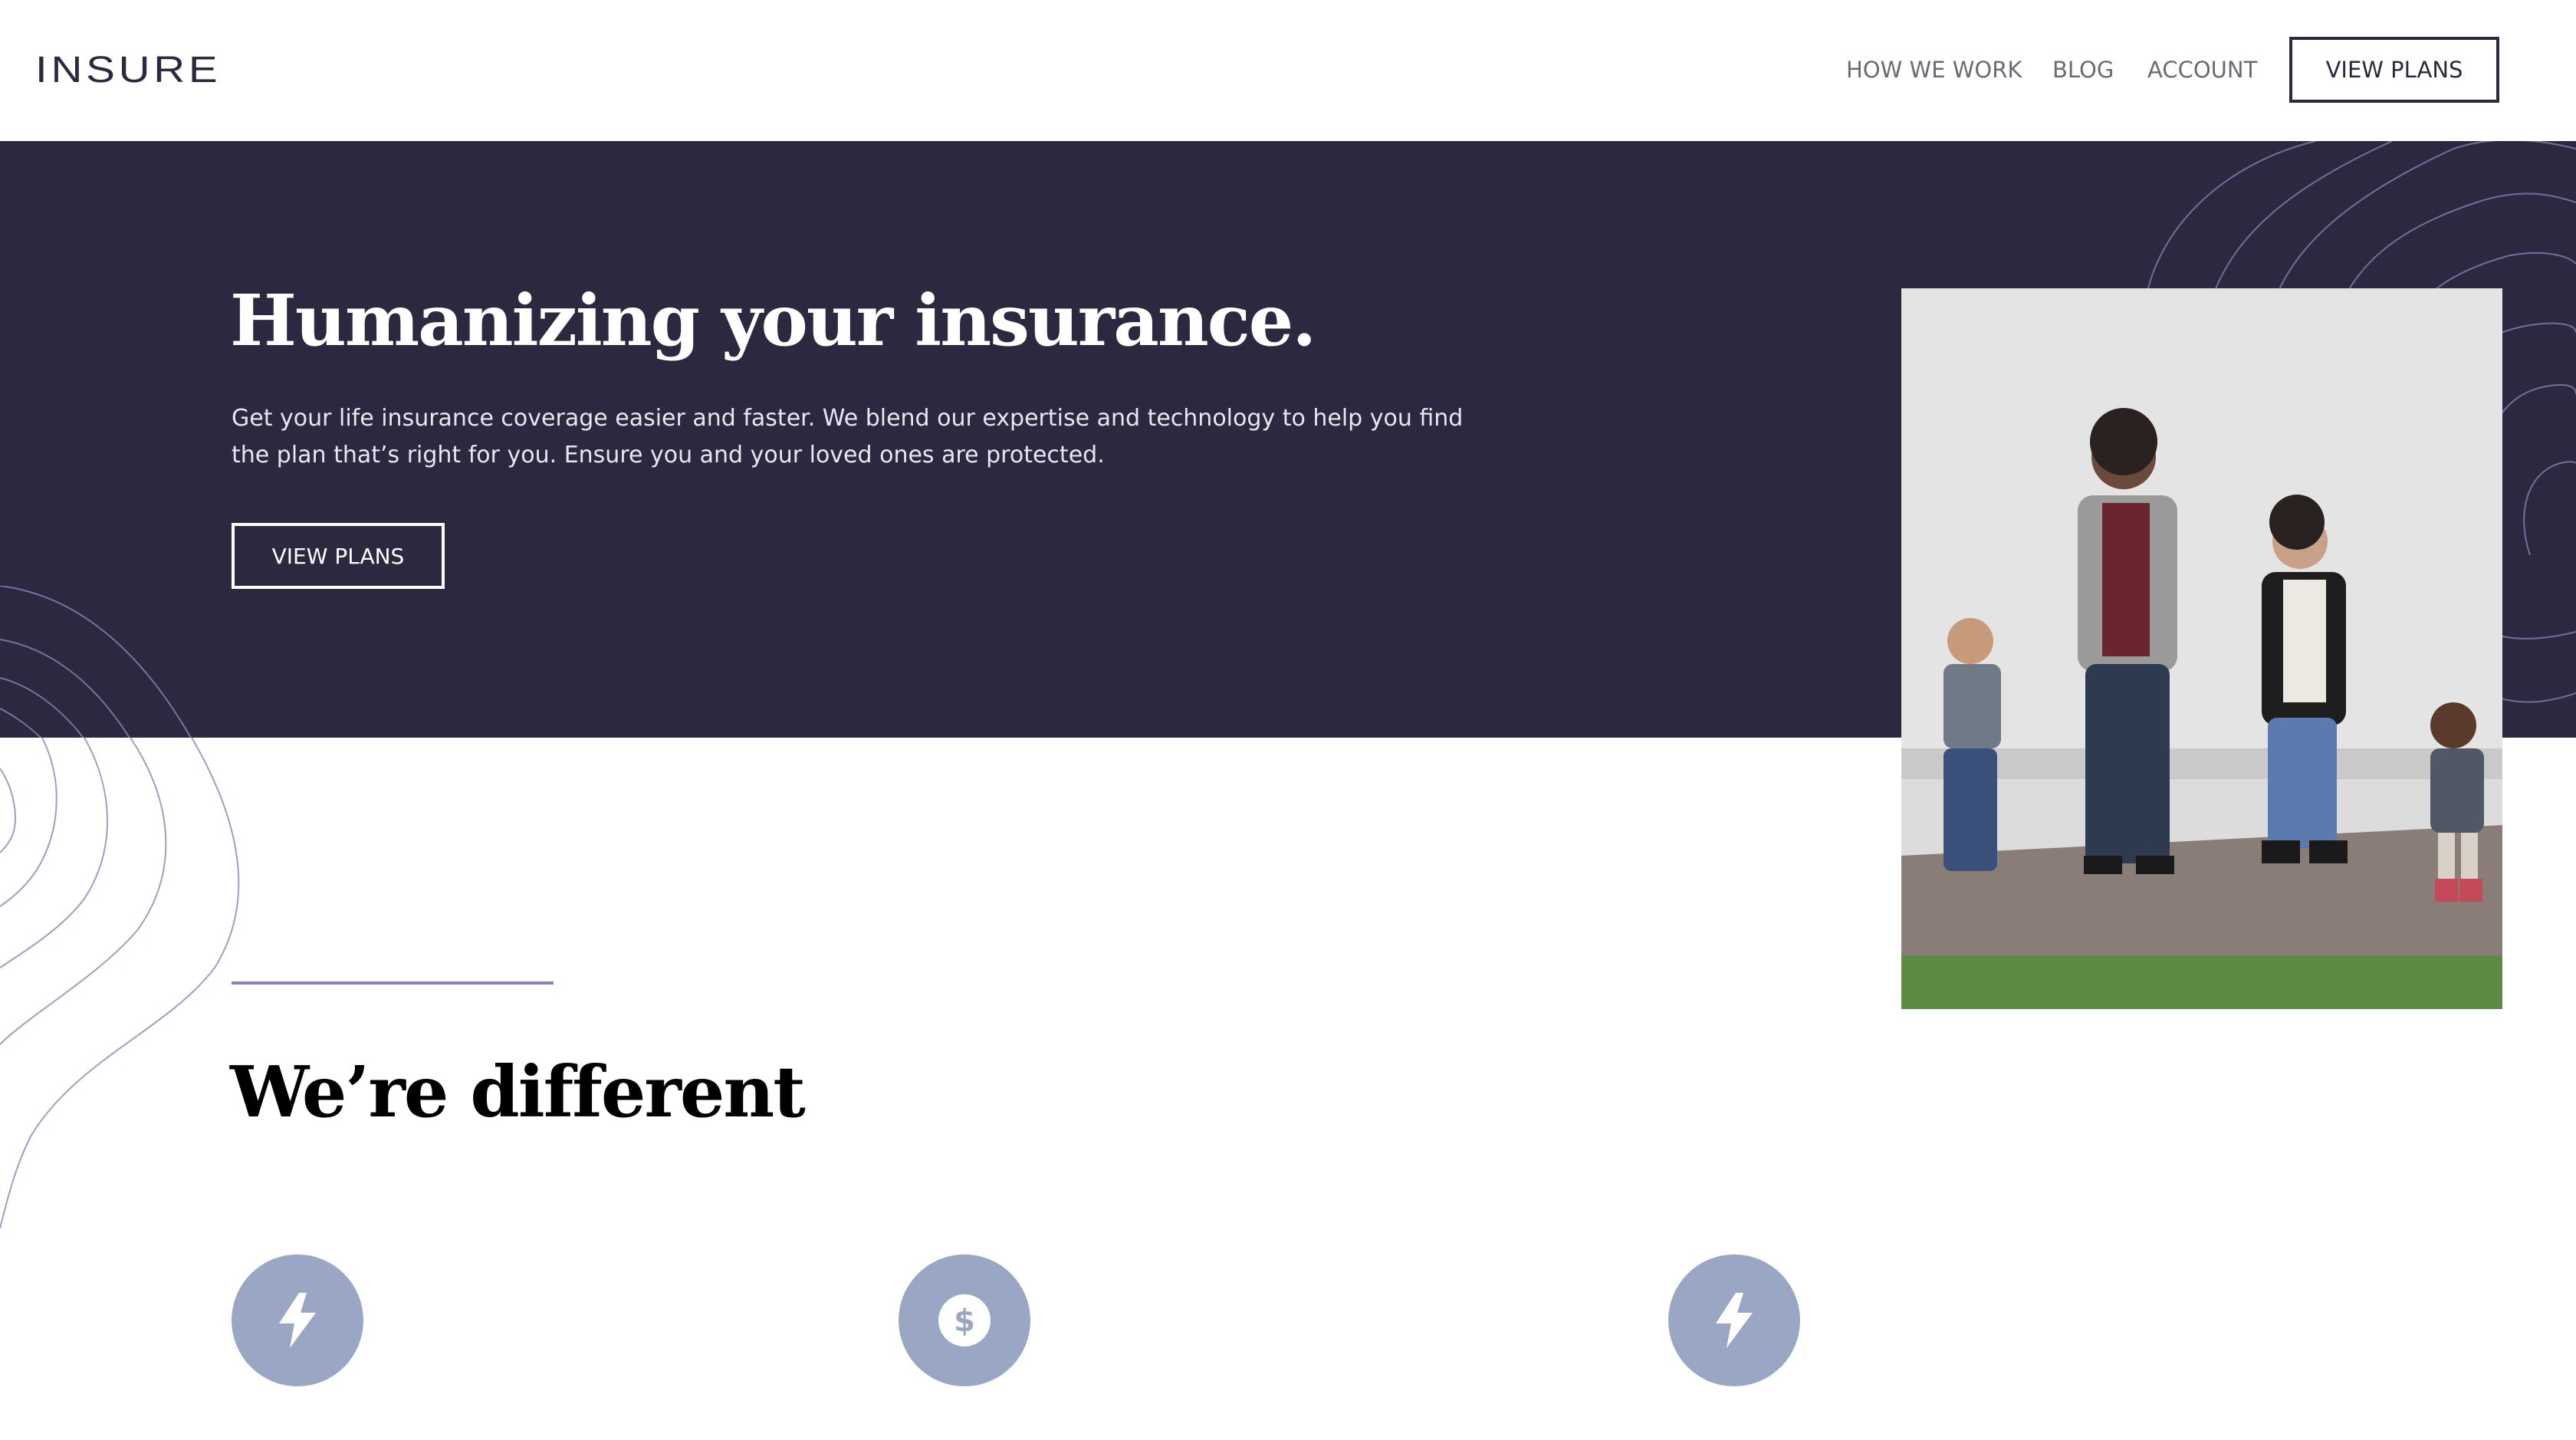  I want to click on hero-left-contour-pattern, so click(96, 662).